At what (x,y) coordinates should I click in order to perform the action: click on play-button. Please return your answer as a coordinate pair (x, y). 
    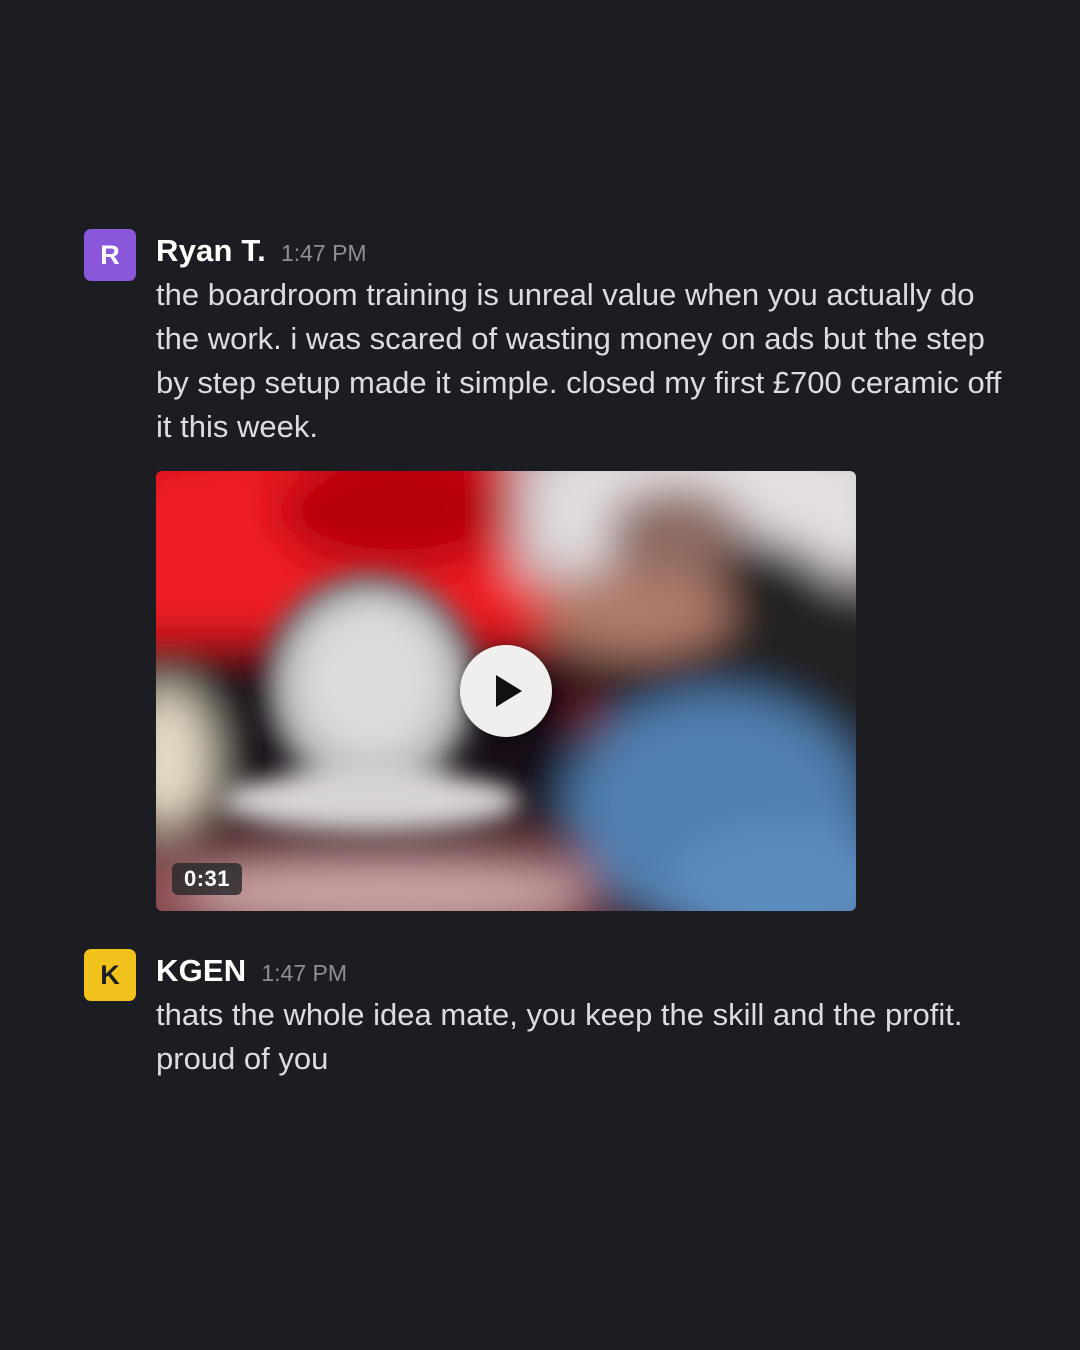
    Looking at the image, I should click on (506, 691).